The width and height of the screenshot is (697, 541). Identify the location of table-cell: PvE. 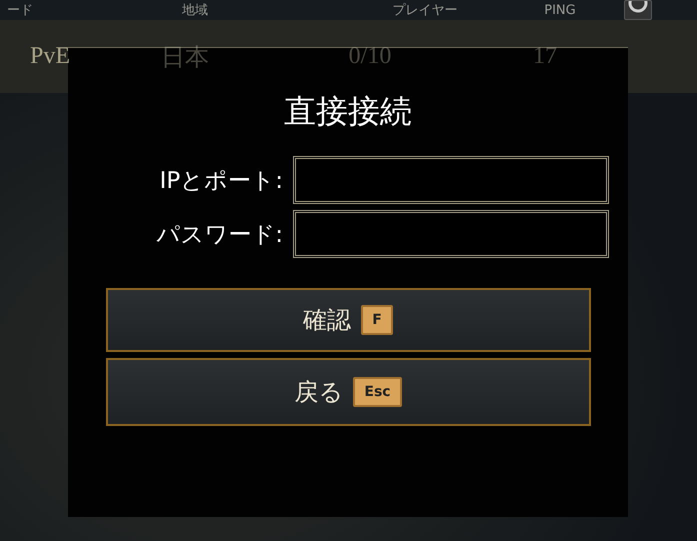
(50, 56).